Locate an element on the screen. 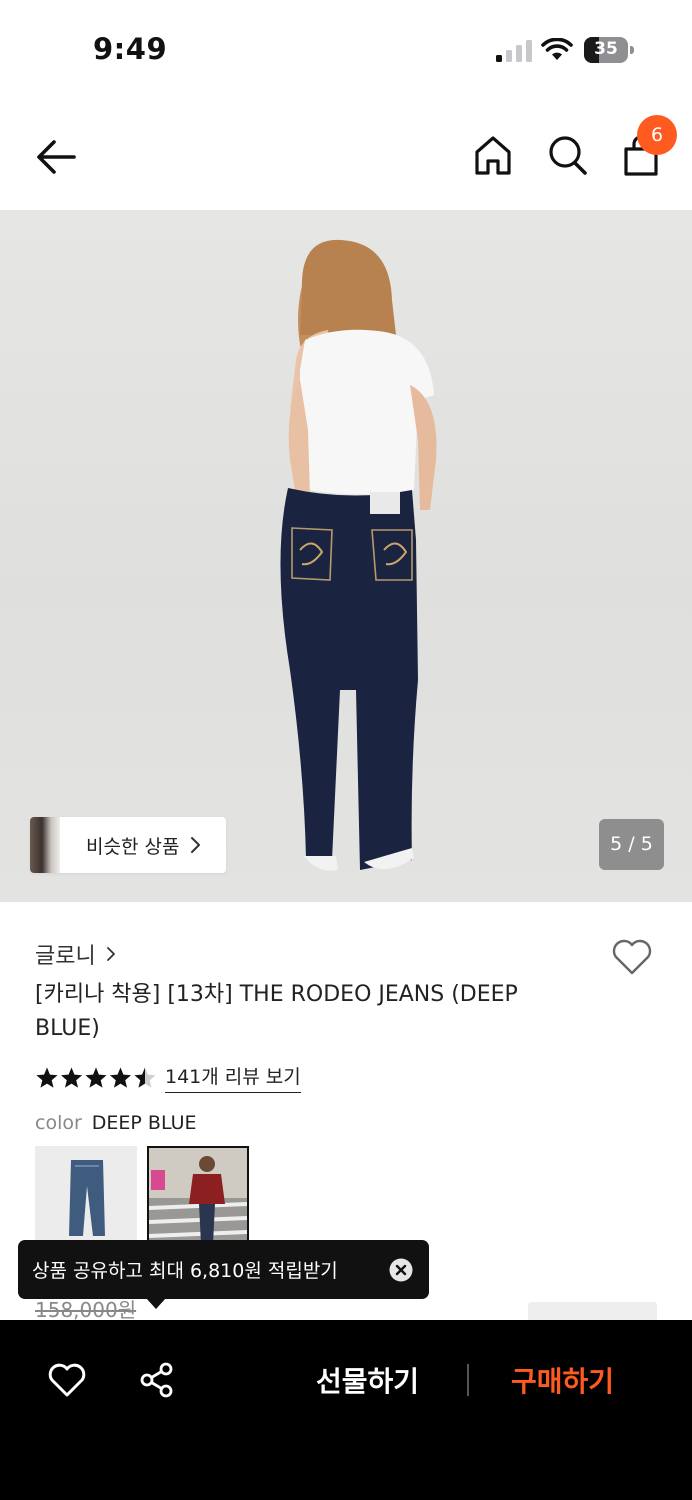 The width and height of the screenshot is (692, 1500). battery-icon: 35 is located at coordinates (609, 50).